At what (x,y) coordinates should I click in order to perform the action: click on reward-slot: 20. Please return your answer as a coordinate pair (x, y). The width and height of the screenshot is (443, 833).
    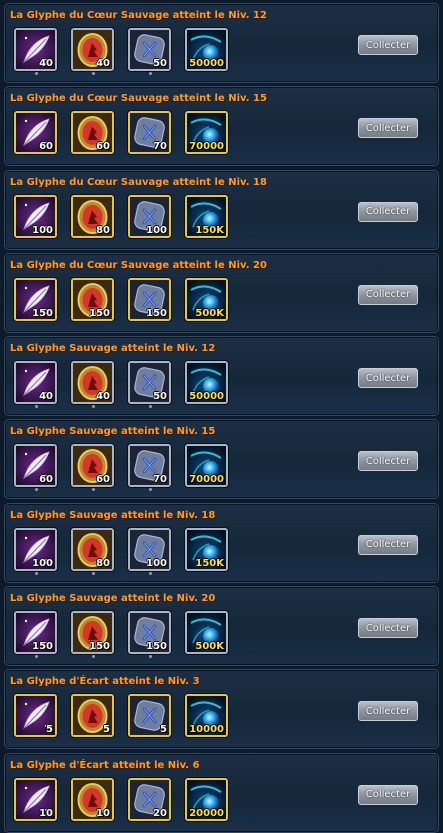
    Looking at the image, I should click on (149, 799).